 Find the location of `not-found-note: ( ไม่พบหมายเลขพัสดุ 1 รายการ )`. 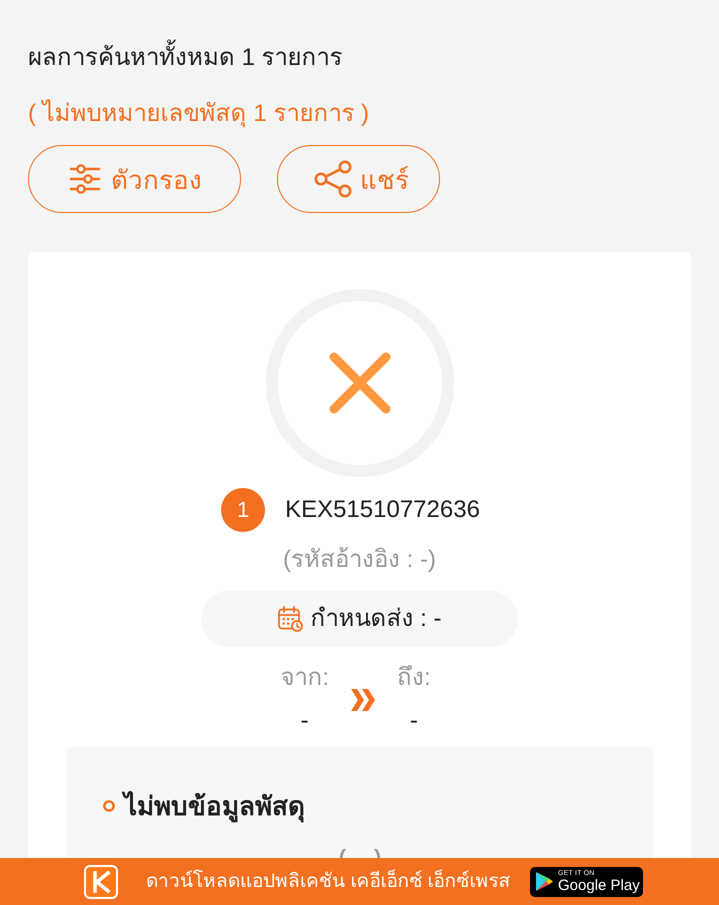

not-found-note: ( ไม่พบหมายเลขพัสดุ 1 รายการ ) is located at coordinates (199, 114).